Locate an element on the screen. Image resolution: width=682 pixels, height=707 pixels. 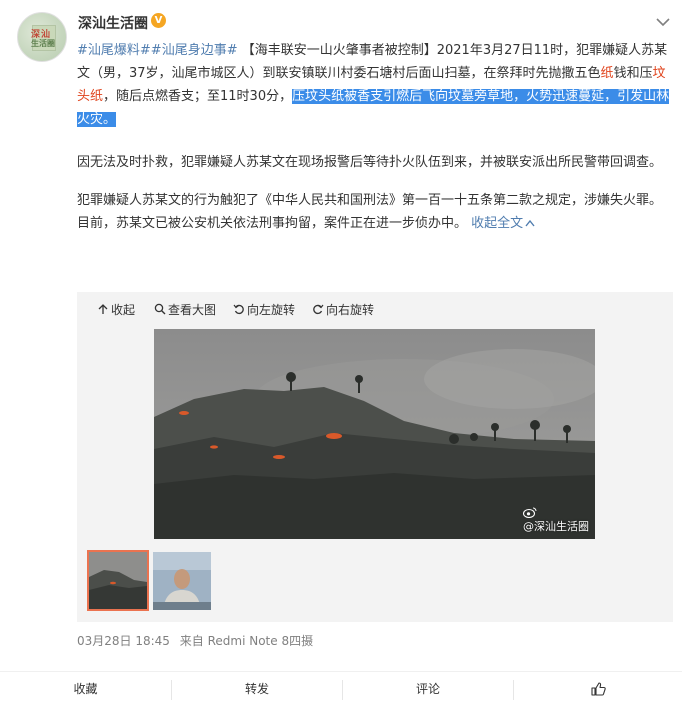
rotate-right-label: 向右旋转 is located at coordinates (350, 310).